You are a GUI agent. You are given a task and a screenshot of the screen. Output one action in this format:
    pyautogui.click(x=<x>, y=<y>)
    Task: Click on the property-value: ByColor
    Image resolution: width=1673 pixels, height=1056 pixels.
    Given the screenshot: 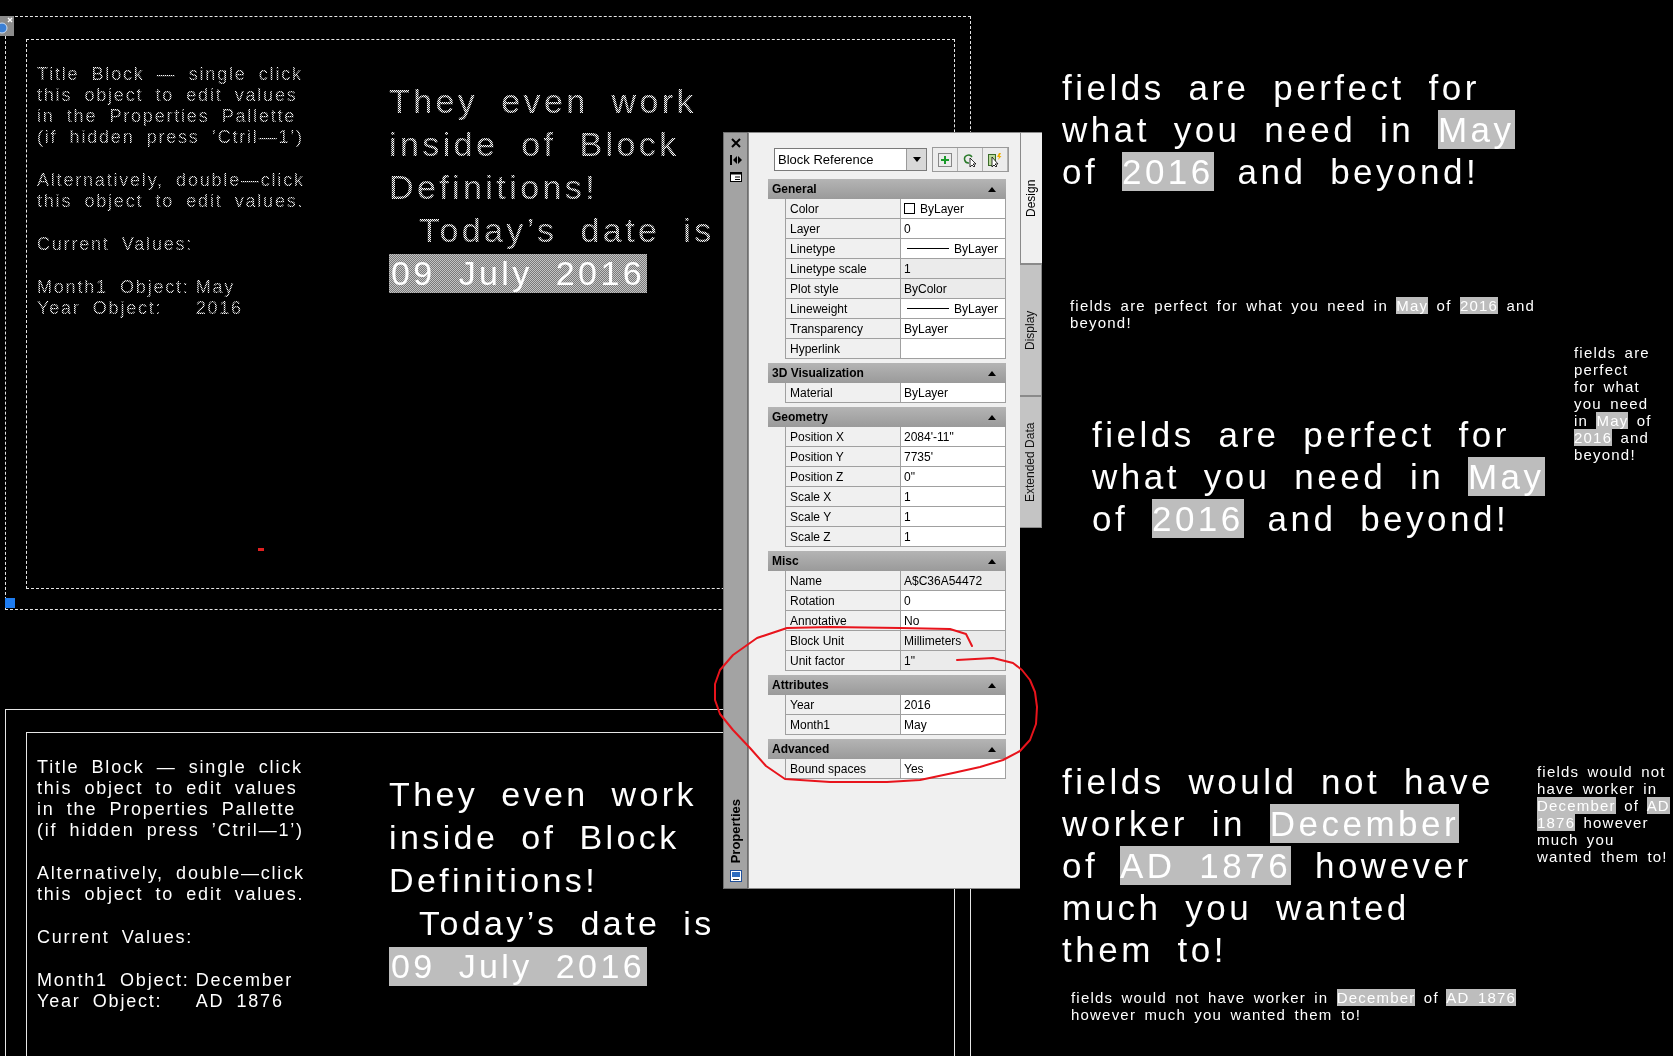 What is the action you would take?
    pyautogui.click(x=953, y=289)
    